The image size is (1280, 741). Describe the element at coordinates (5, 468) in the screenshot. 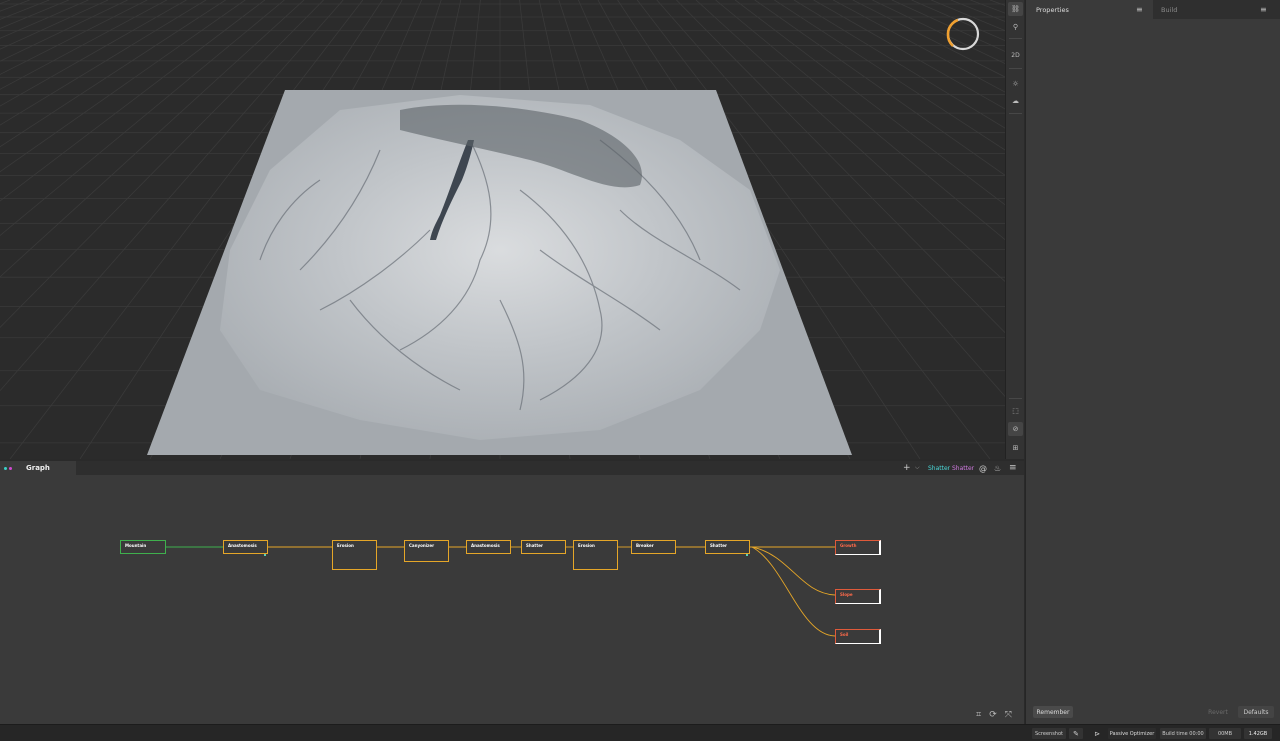

I see `status-dot-cyan` at that location.